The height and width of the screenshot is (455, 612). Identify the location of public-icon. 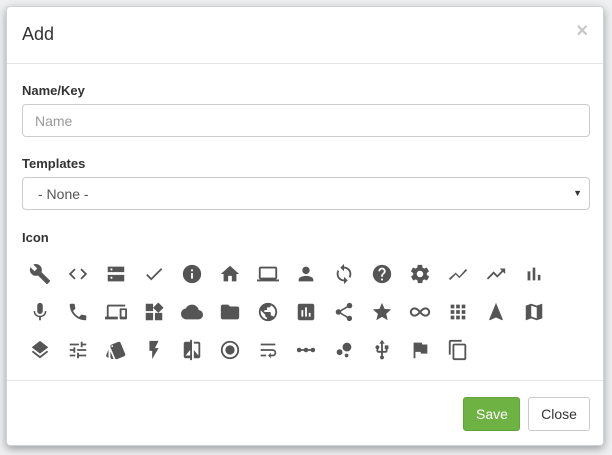
(268, 312).